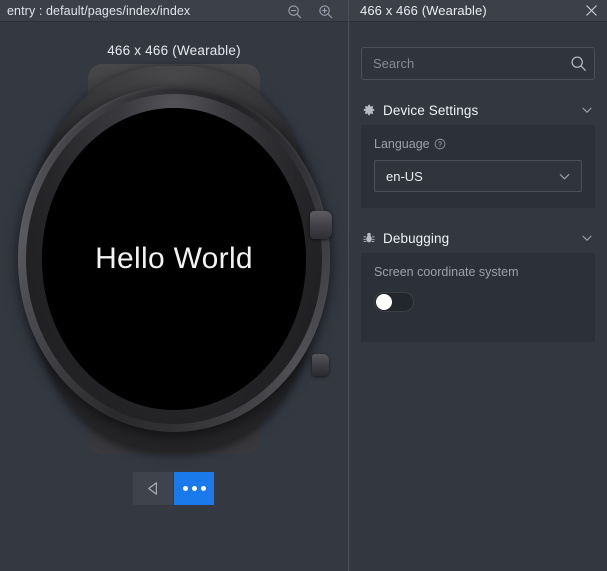 This screenshot has width=607, height=571. I want to click on preview-toolbar: entry : default/pages/index/index, so click(174, 11).